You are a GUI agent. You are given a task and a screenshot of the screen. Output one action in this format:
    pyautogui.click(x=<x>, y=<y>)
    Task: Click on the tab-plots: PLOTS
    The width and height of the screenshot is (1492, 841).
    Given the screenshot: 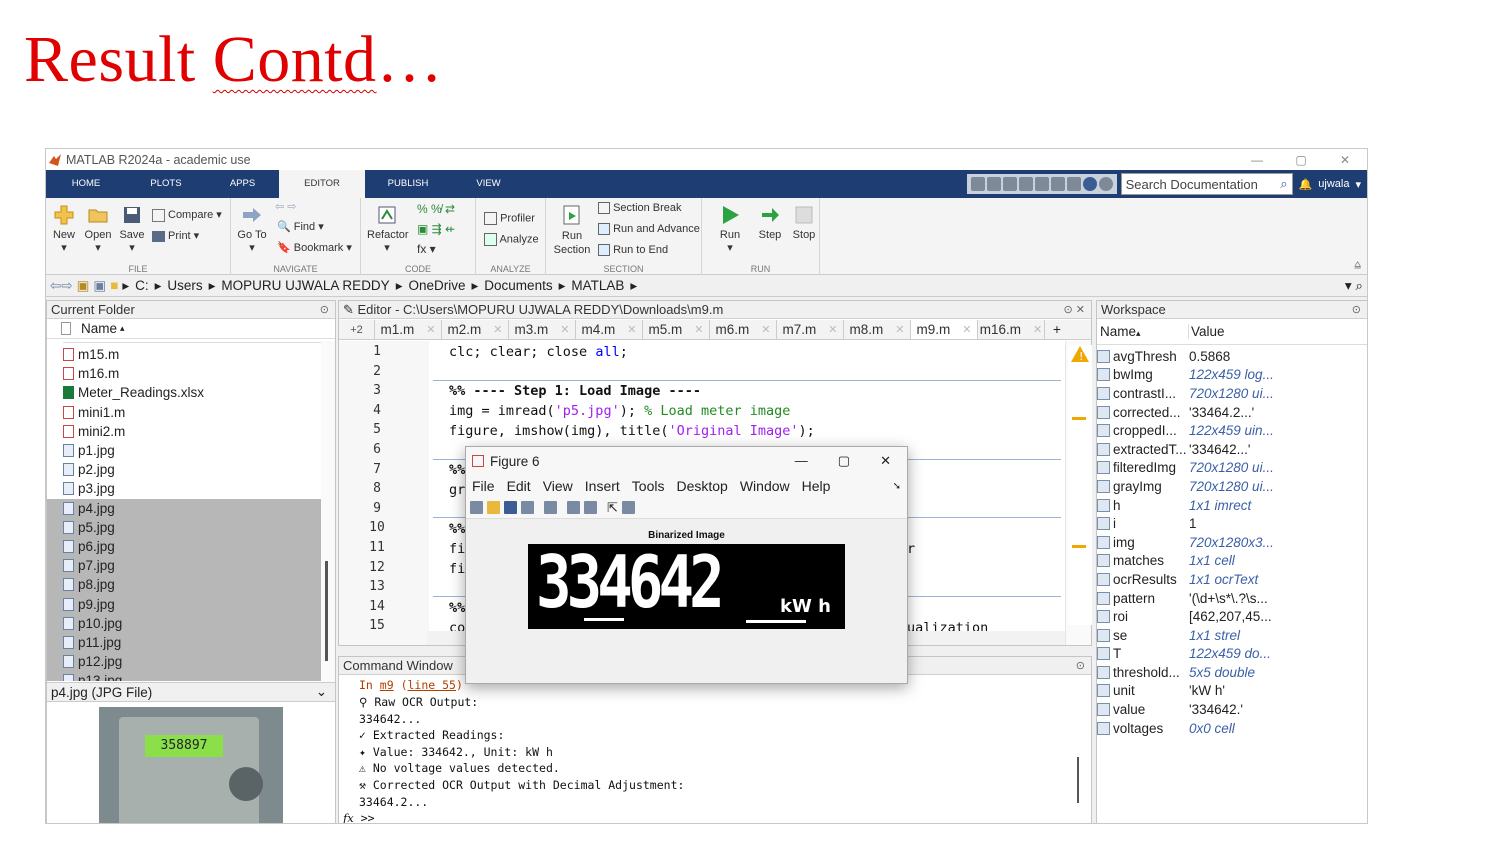 What is the action you would take?
    pyautogui.click(x=166, y=184)
    